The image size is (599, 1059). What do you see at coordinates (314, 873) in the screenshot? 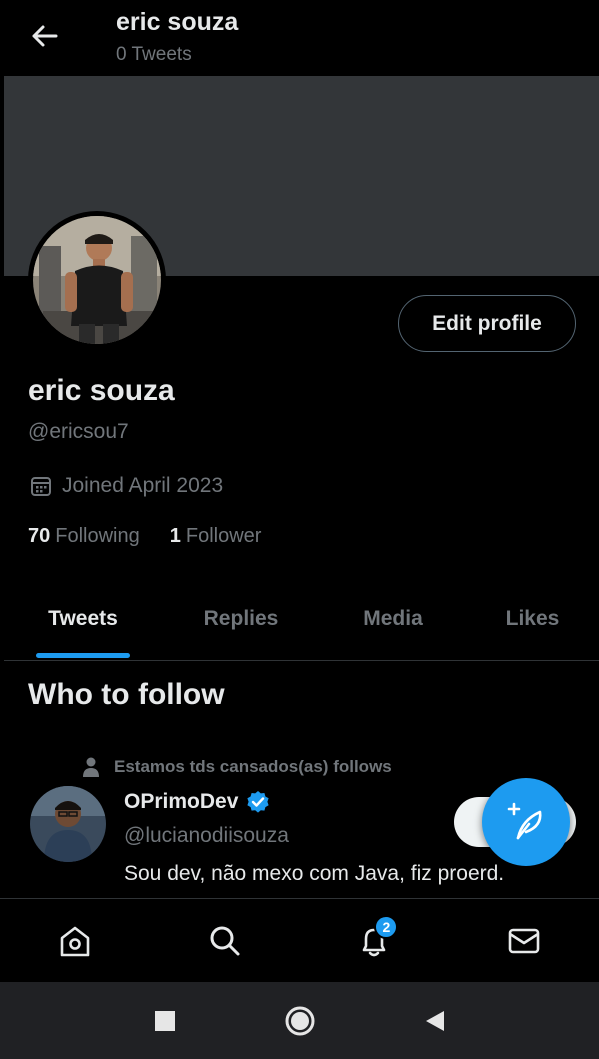
I see `suggestion-bio: Sou dev, não mexo com Java, fiz proerd.` at bounding box center [314, 873].